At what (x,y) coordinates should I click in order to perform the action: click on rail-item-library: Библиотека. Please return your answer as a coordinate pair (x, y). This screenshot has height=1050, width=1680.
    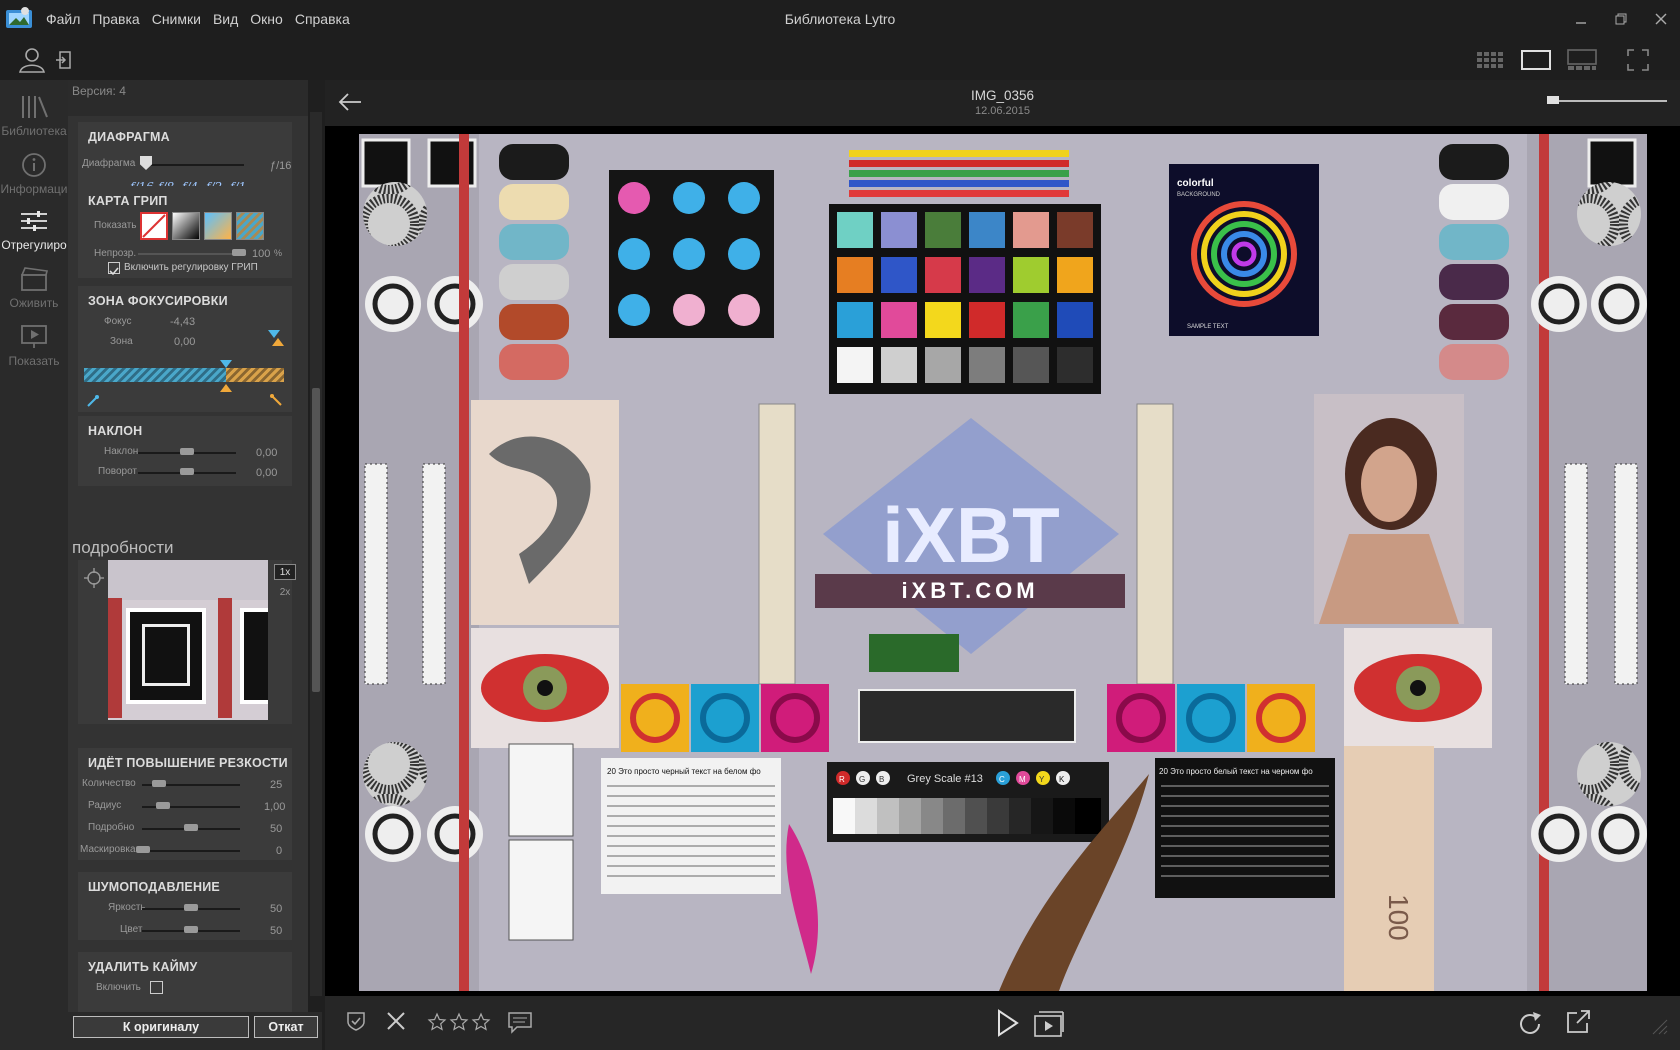
    Looking at the image, I should click on (34, 109).